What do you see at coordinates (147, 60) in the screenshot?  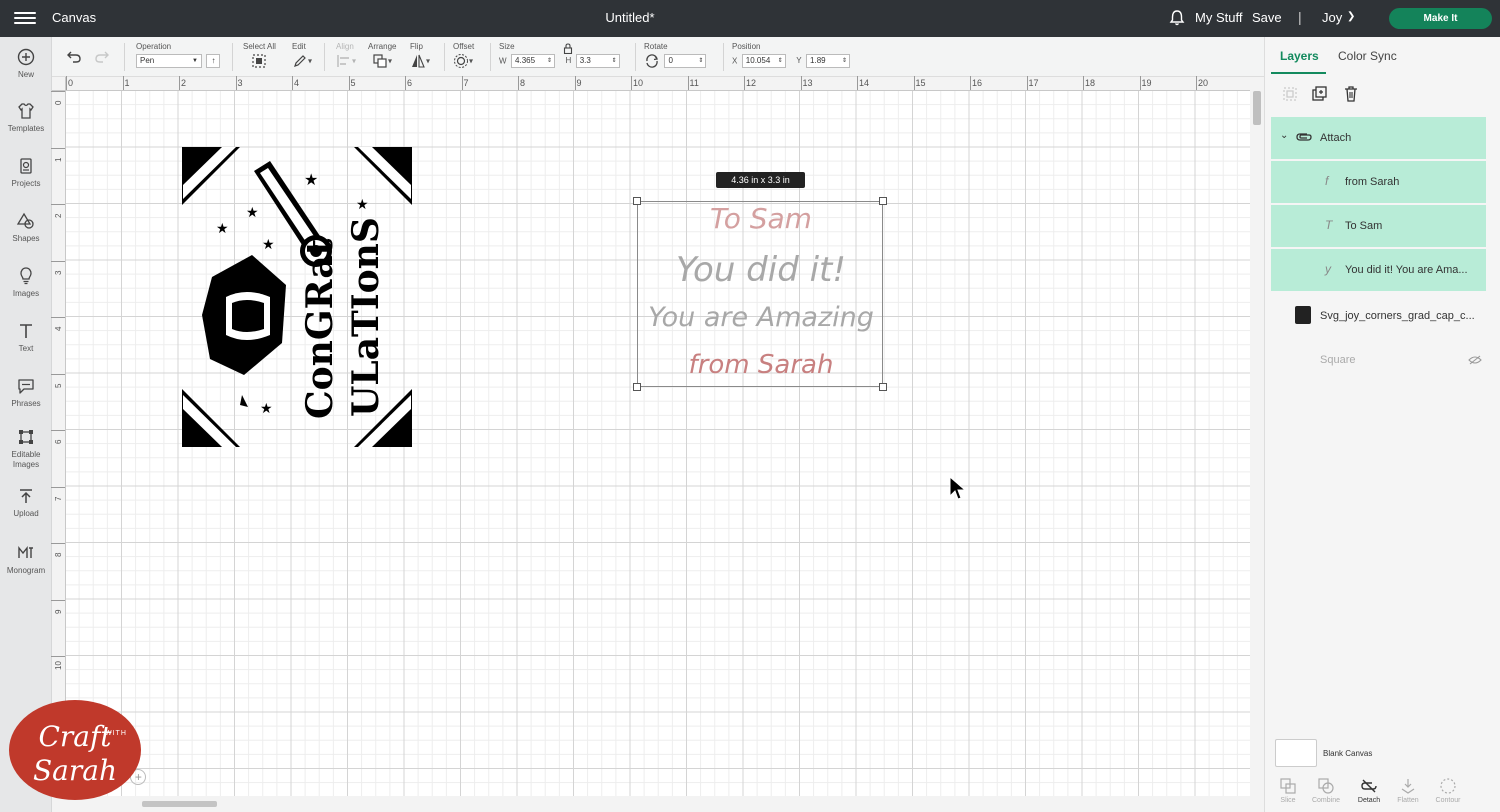 I see `operation-value: Pen` at bounding box center [147, 60].